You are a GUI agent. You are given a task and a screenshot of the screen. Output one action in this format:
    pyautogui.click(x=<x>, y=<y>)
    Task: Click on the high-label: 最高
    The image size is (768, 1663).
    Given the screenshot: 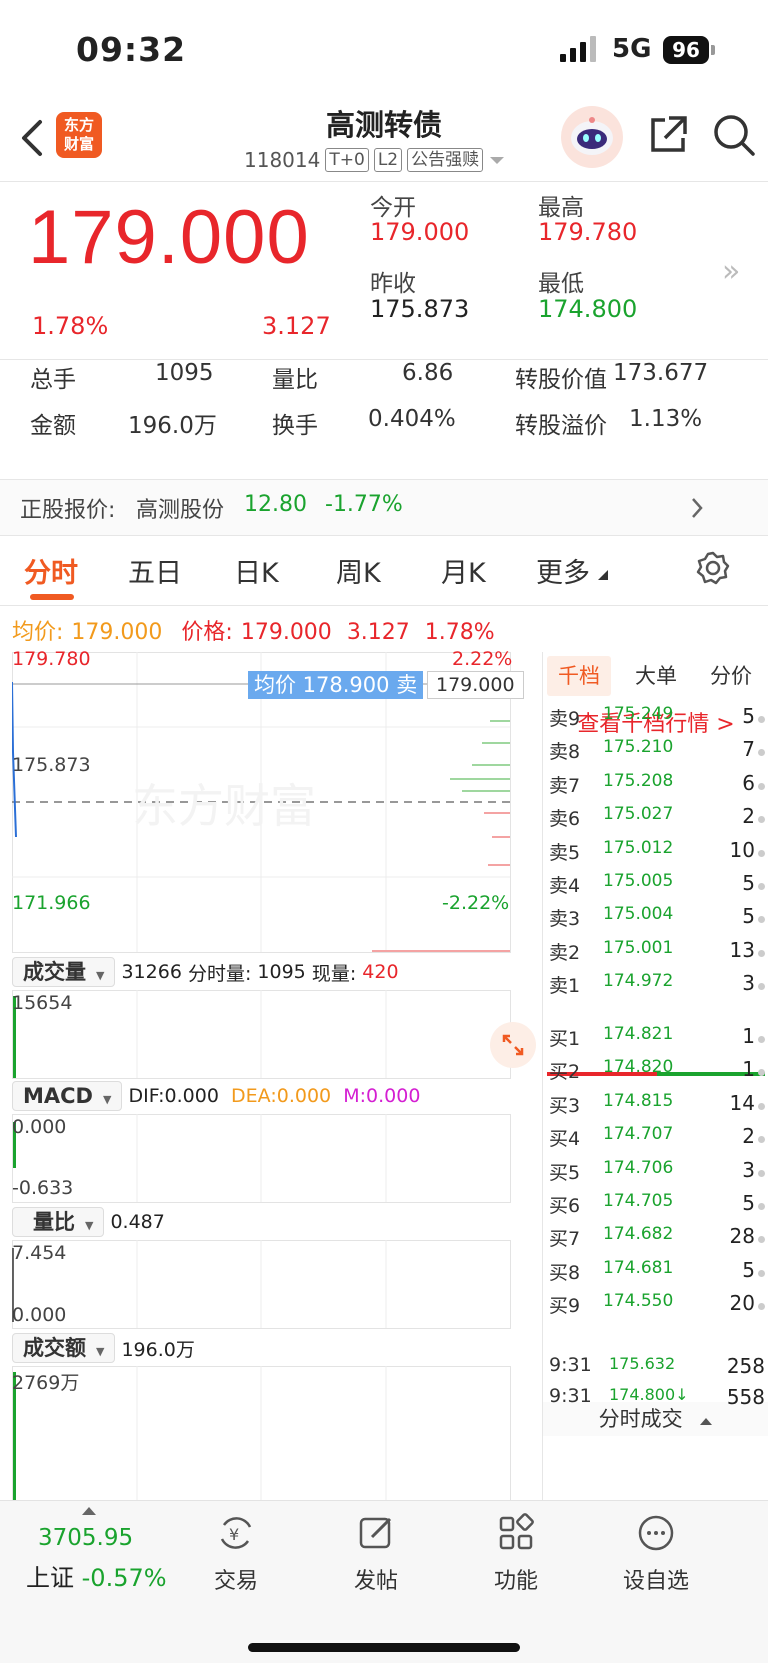 What is the action you would take?
    pyautogui.click(x=561, y=208)
    